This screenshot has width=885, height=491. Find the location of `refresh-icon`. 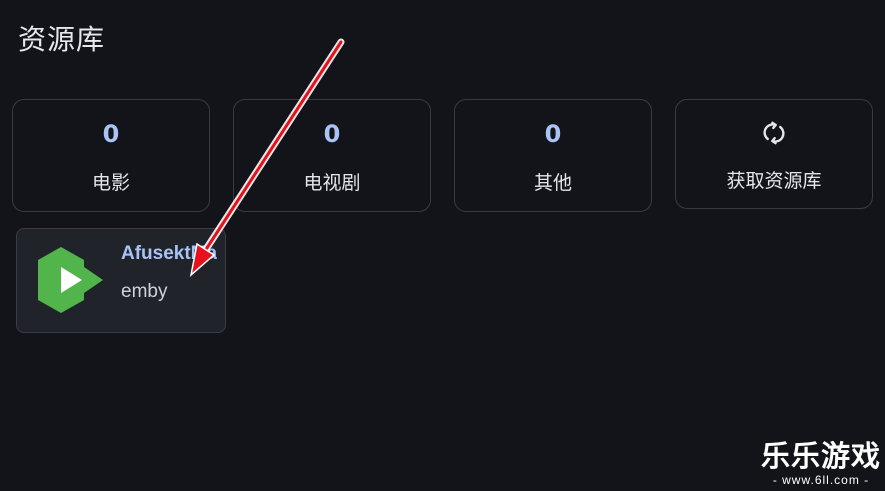

refresh-icon is located at coordinates (774, 133).